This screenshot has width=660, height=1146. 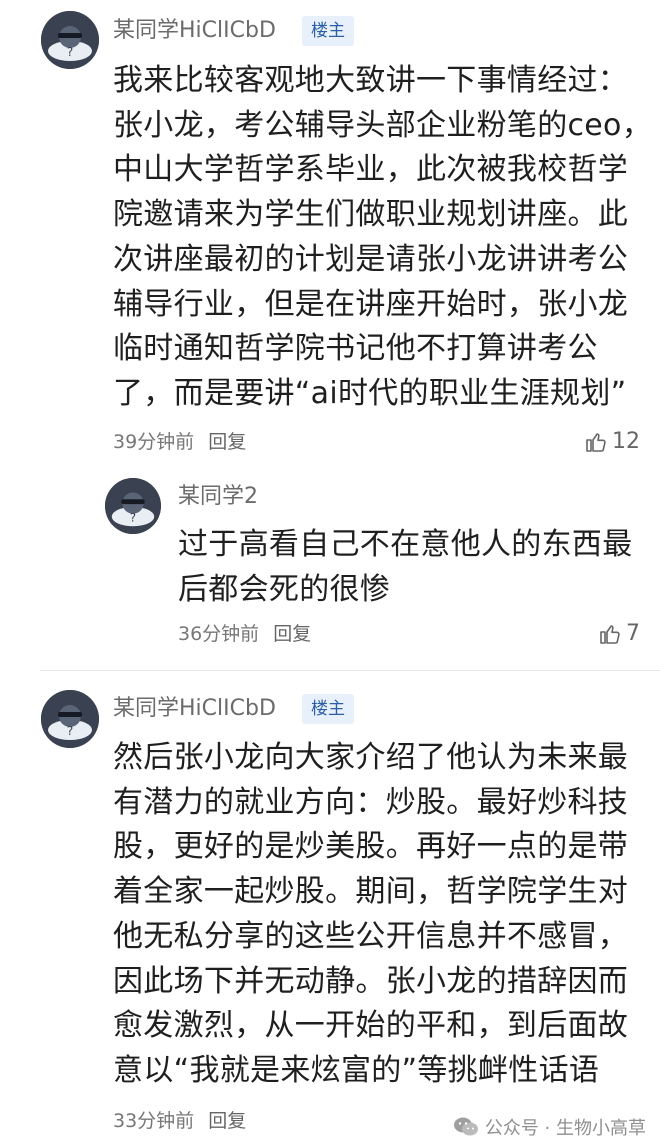 I want to click on comment-line: 辅导行业，但是在讲座开始时，张小龙, so click(x=371, y=304).